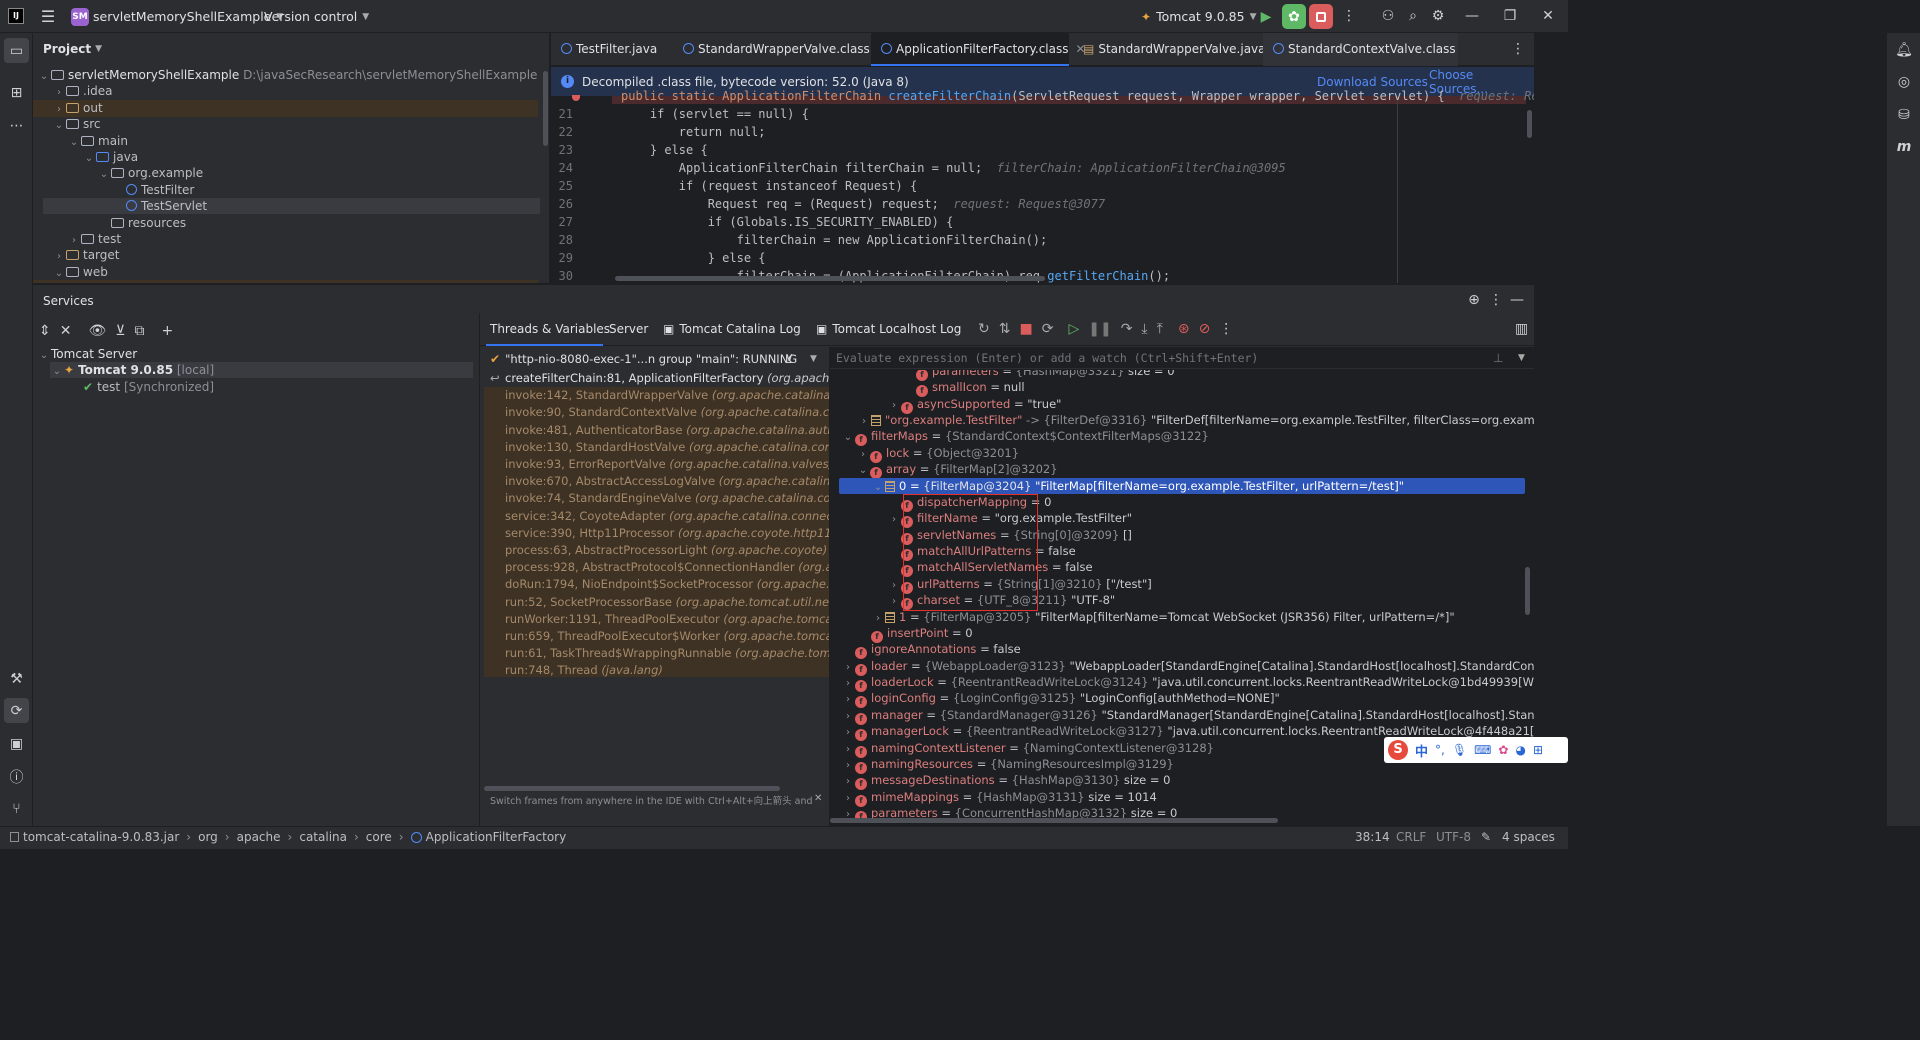  I want to click on tab-standardwrappervalve-class: StandardWrapperValve.class, so click(771, 49).